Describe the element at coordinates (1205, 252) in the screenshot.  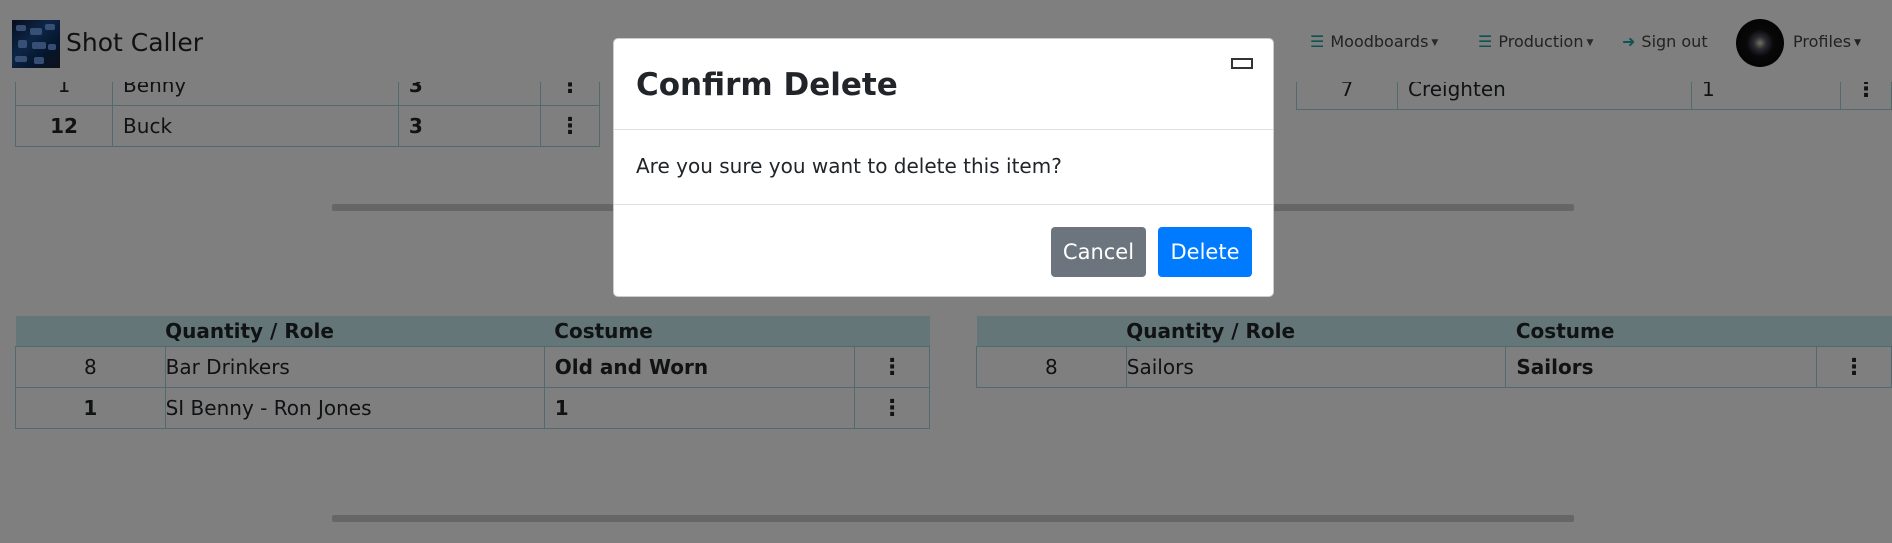
I see `delete-button: Delete` at that location.